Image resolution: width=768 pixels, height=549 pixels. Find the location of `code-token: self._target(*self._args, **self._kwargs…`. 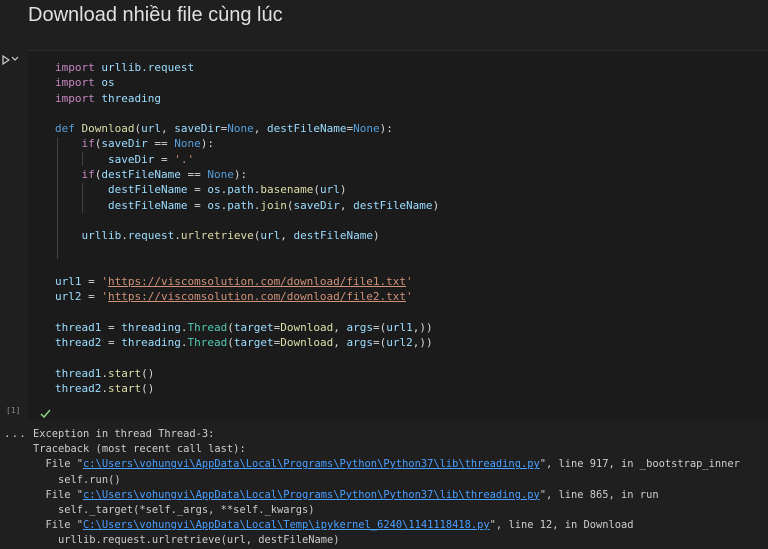

code-token: self._target(*self._args, **self._kwargs… is located at coordinates (174, 509).